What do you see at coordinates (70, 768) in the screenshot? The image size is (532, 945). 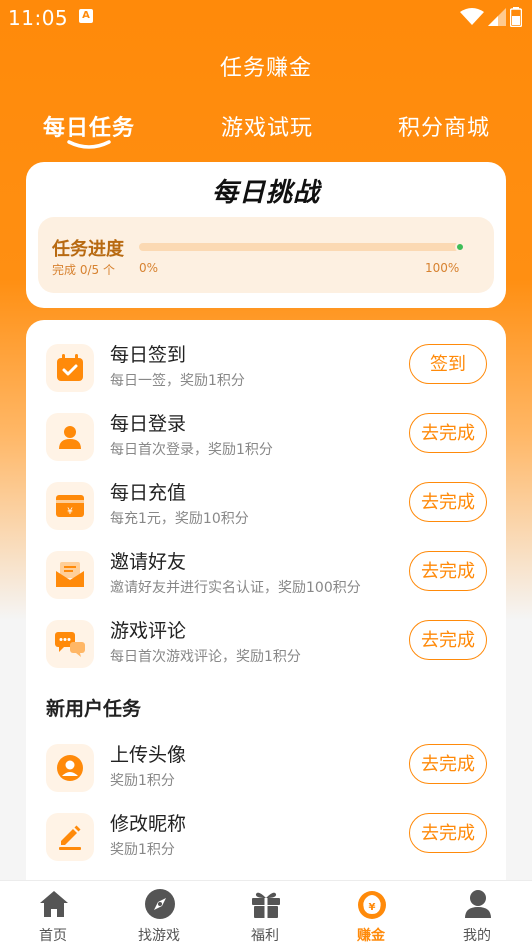 I see `avatar-circle-icon` at bounding box center [70, 768].